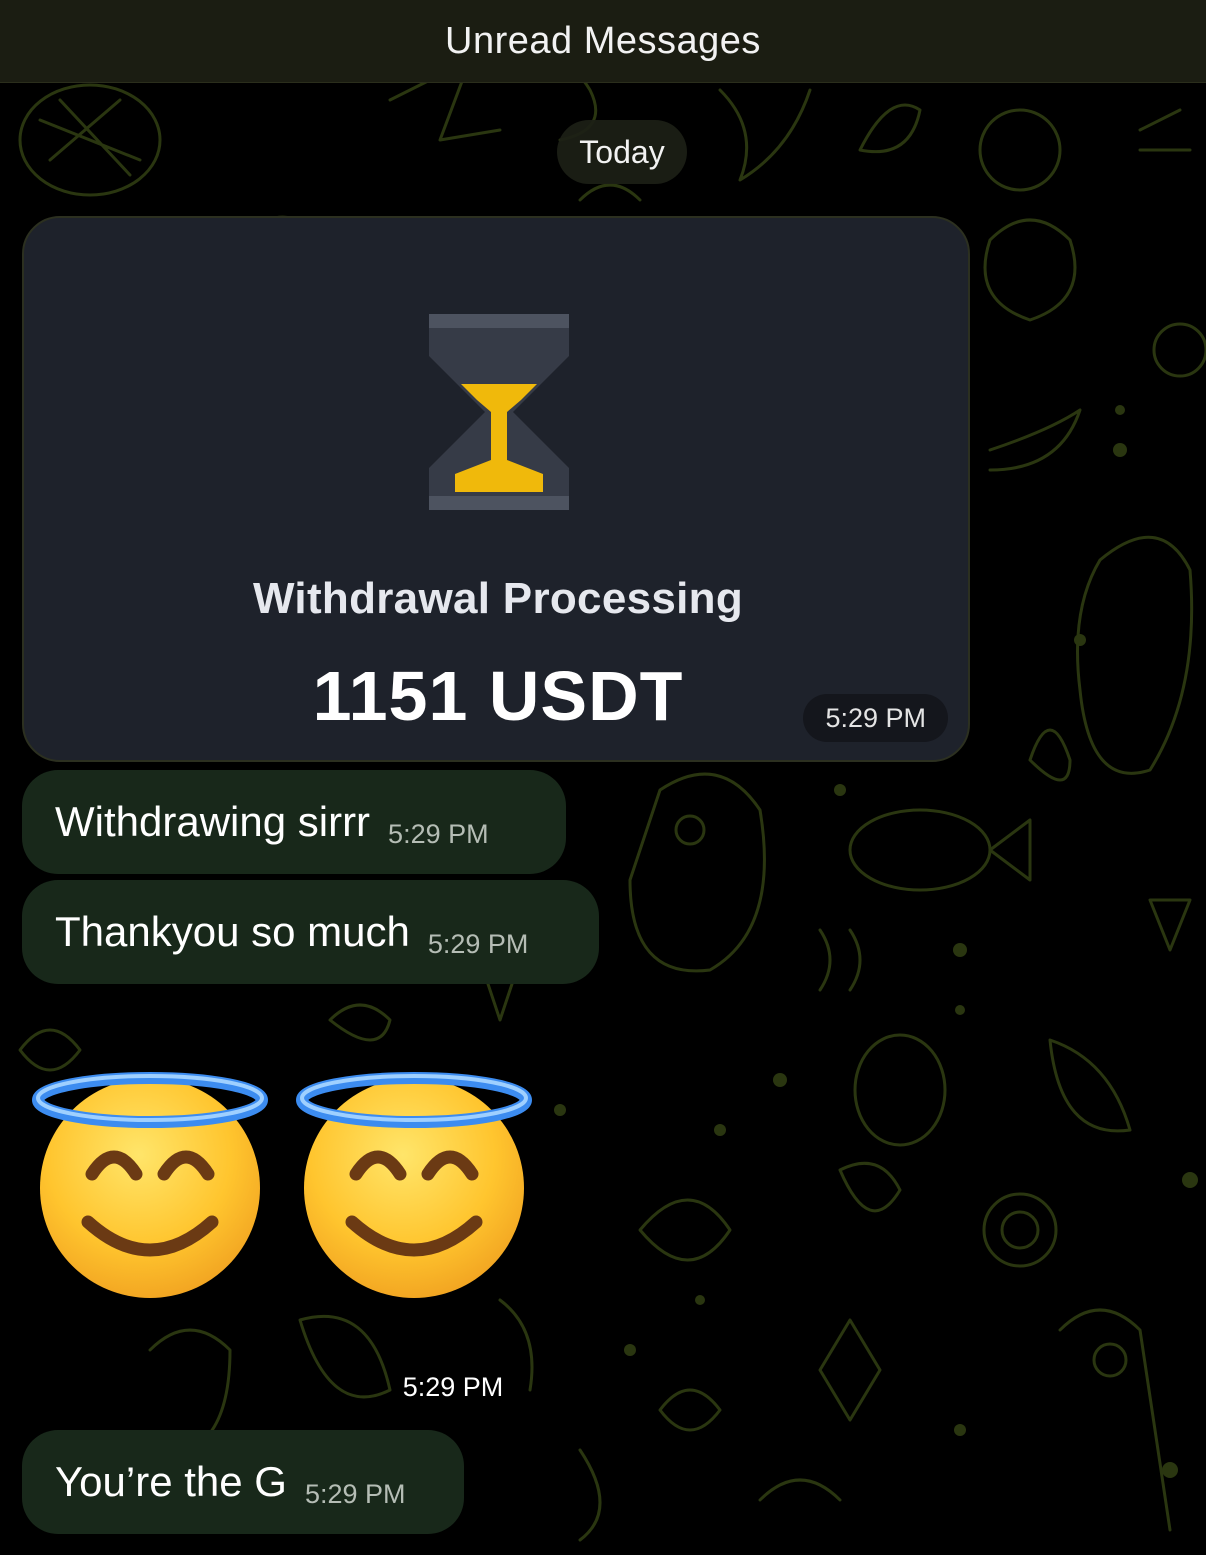 The image size is (1206, 1555). What do you see at coordinates (498, 598) in the screenshot?
I see `withdrawal-title: Withdrawal Processing` at bounding box center [498, 598].